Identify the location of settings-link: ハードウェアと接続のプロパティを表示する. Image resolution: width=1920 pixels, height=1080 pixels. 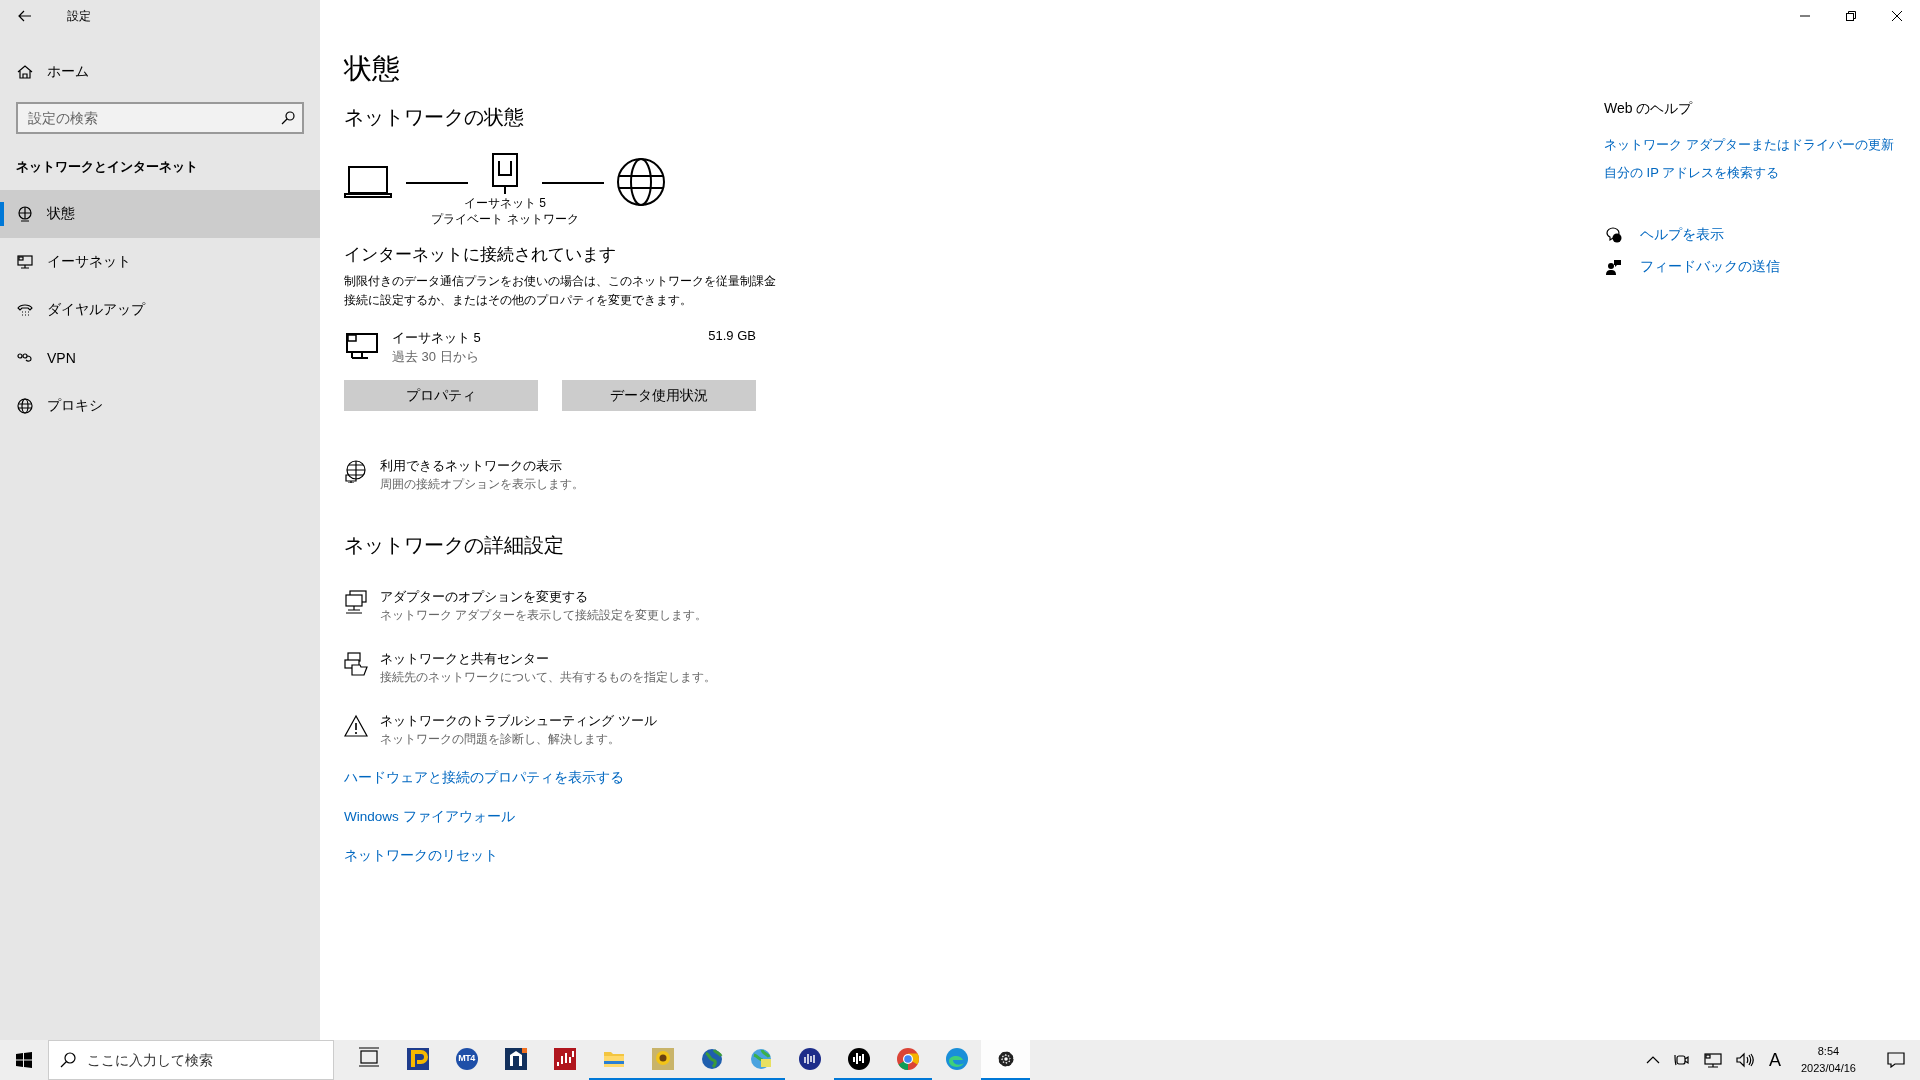
(484, 778).